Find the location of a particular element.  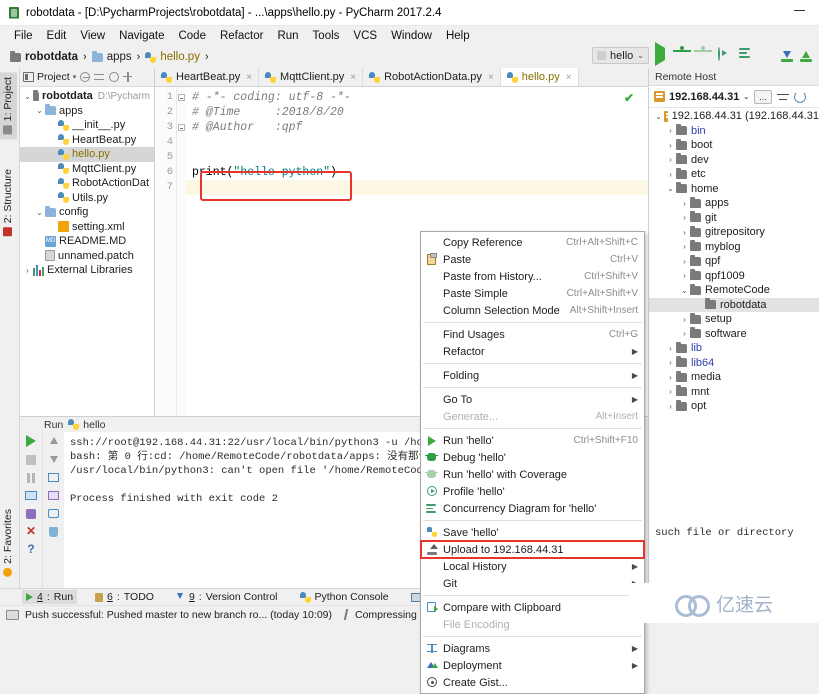

remote-node-remotecode: ⌄ RemoteCode is located at coordinates (734, 290).